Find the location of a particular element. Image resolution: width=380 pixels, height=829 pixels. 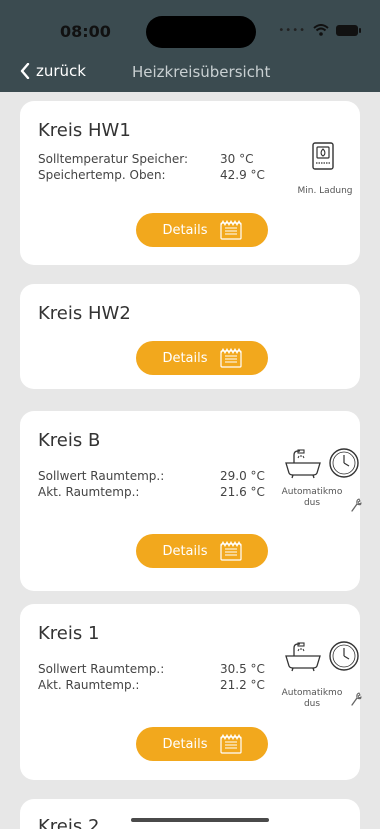

back-button: zurück is located at coordinates (53, 71).